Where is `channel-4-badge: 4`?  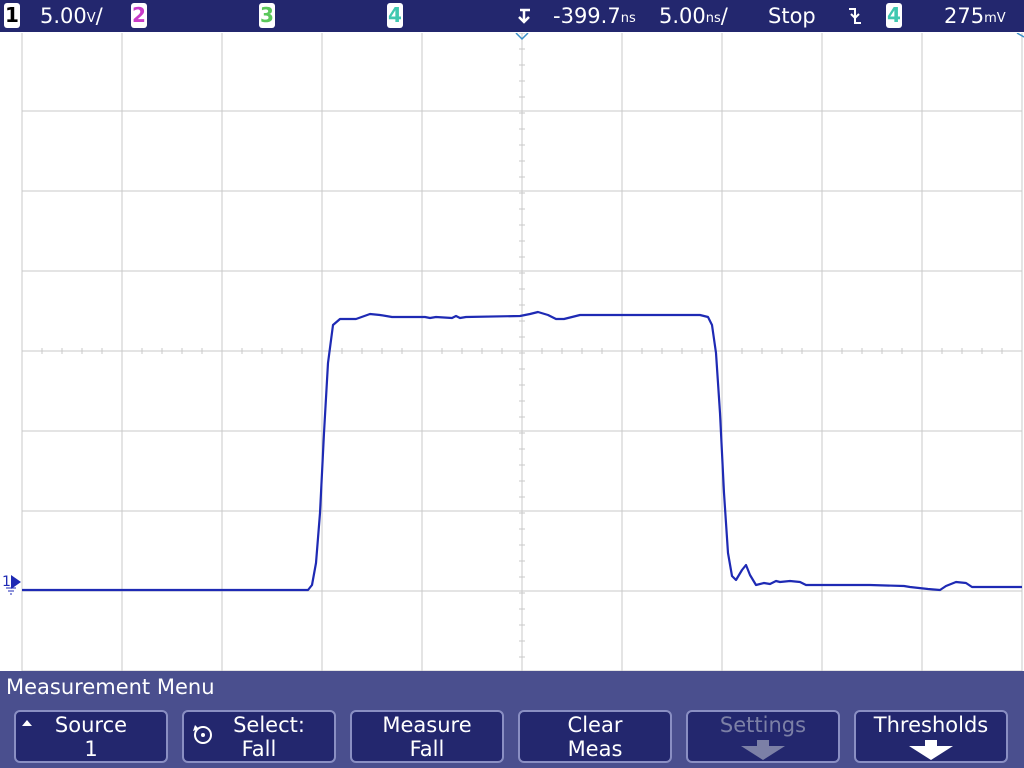
channel-4-badge: 4 is located at coordinates (395, 15).